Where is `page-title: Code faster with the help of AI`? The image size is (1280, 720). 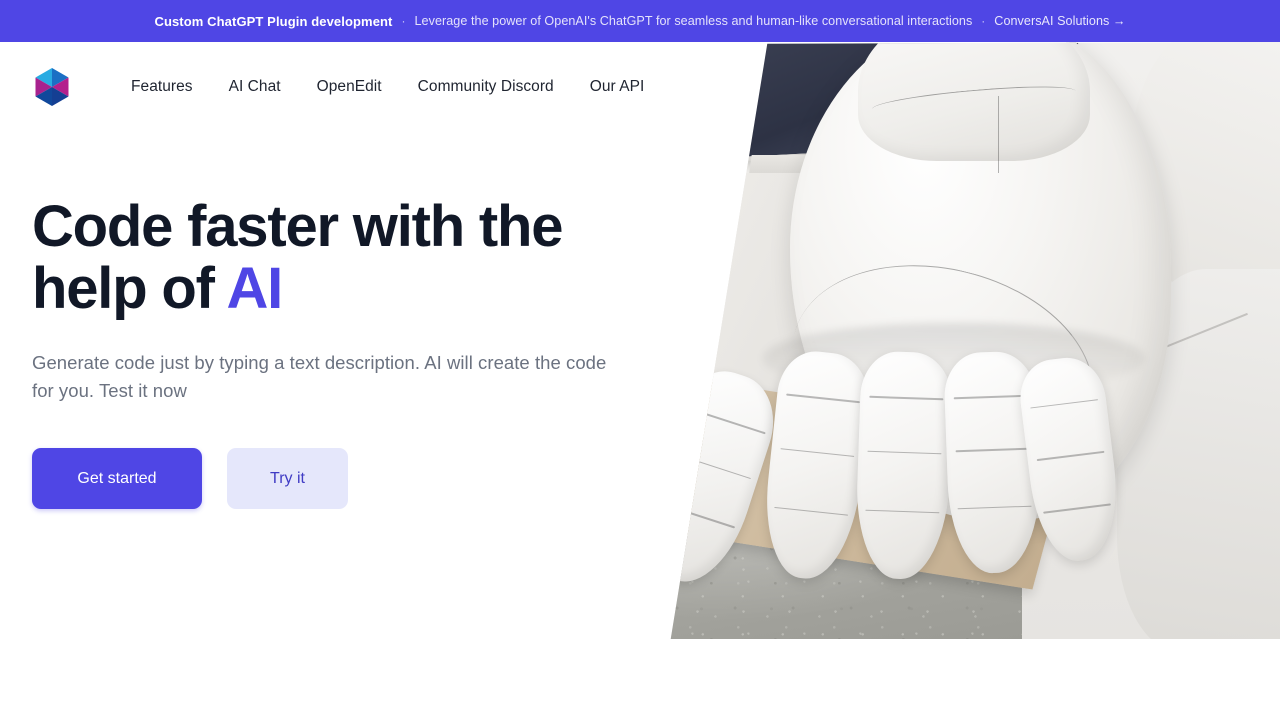 page-title: Code faster with the help of AI is located at coordinates (332, 258).